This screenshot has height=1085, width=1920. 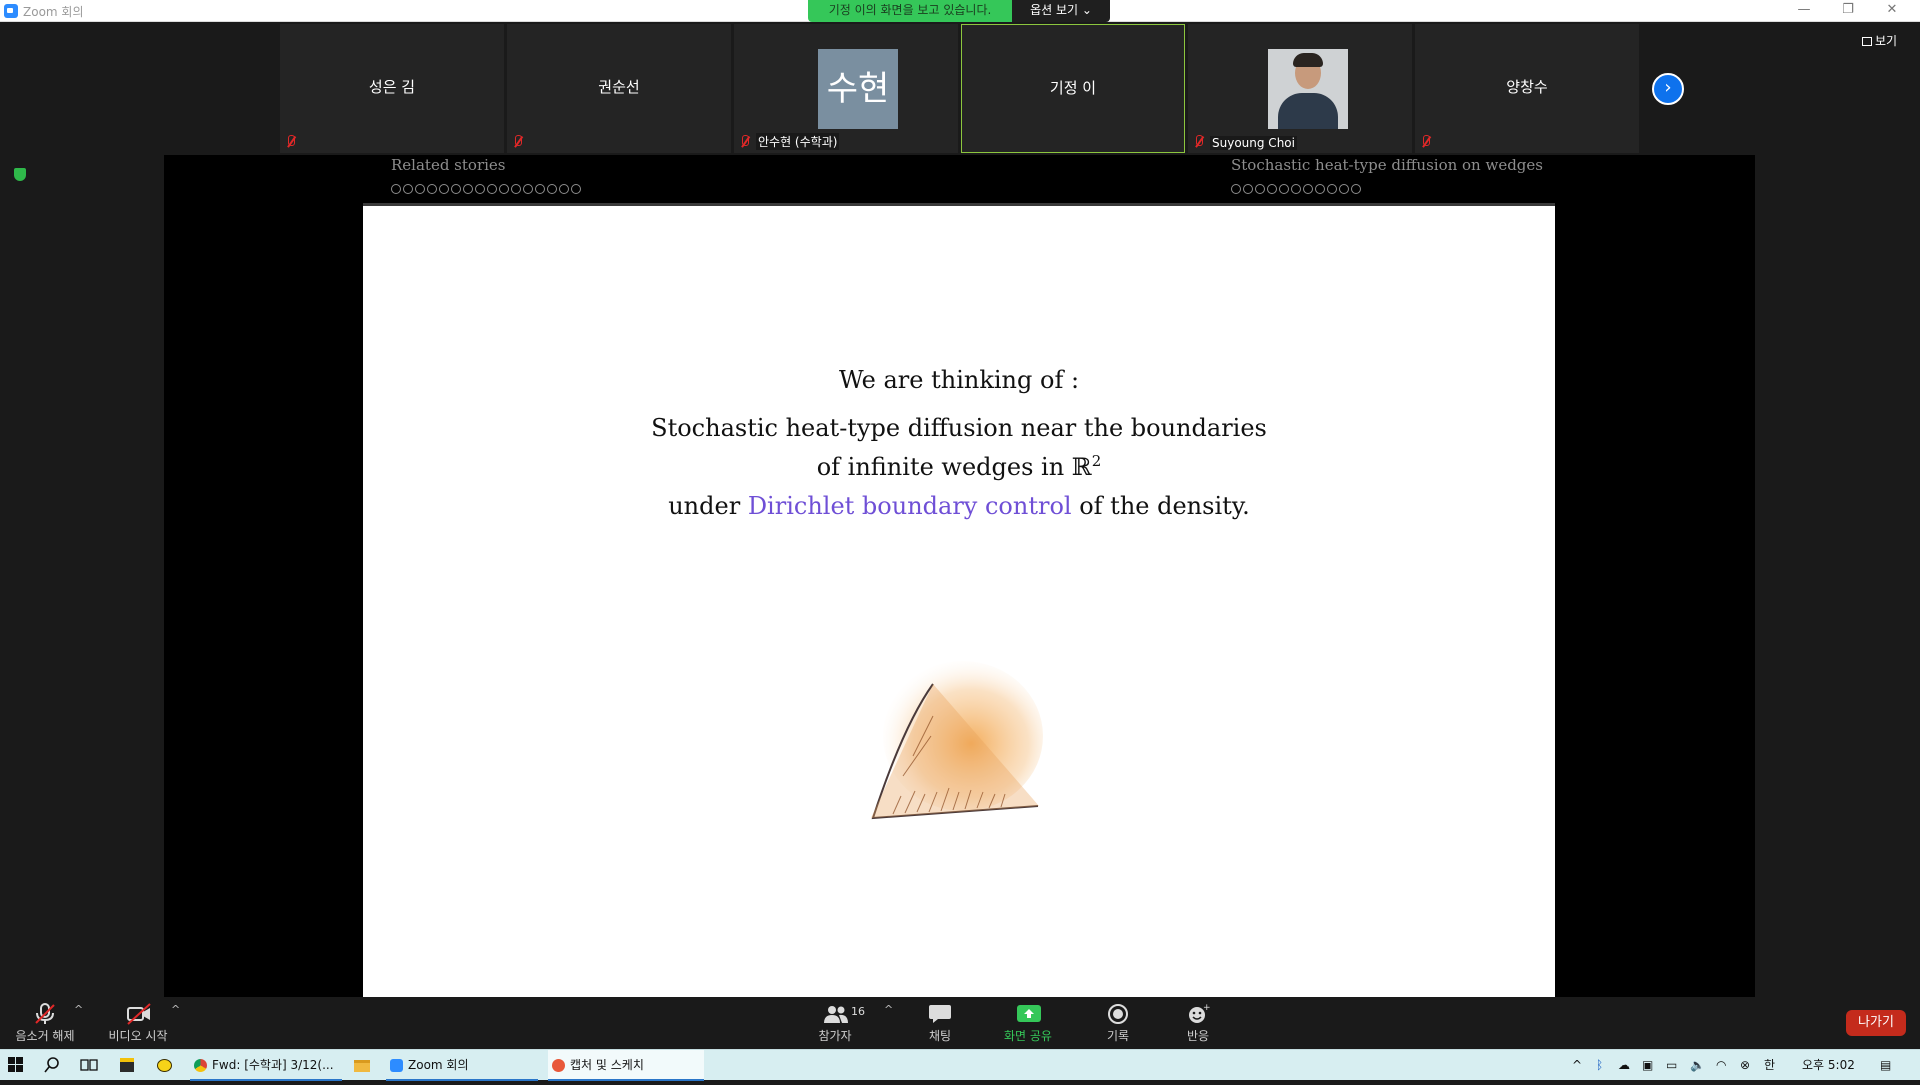 What do you see at coordinates (438, 1065) in the screenshot?
I see `taskbar-item-label: Zoom 회의` at bounding box center [438, 1065].